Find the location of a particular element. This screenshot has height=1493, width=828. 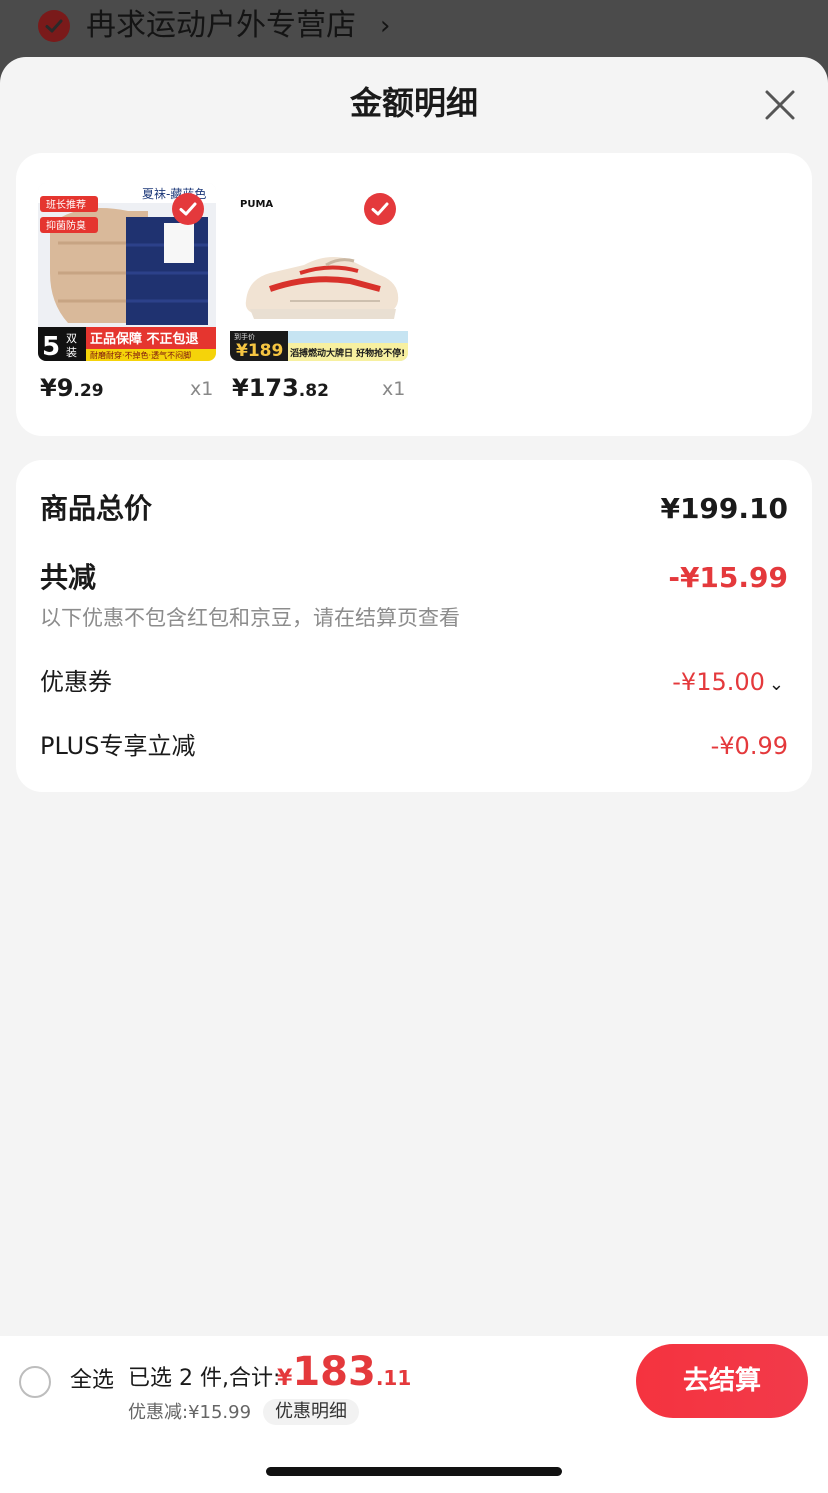

close-icon is located at coordinates (780, 105).